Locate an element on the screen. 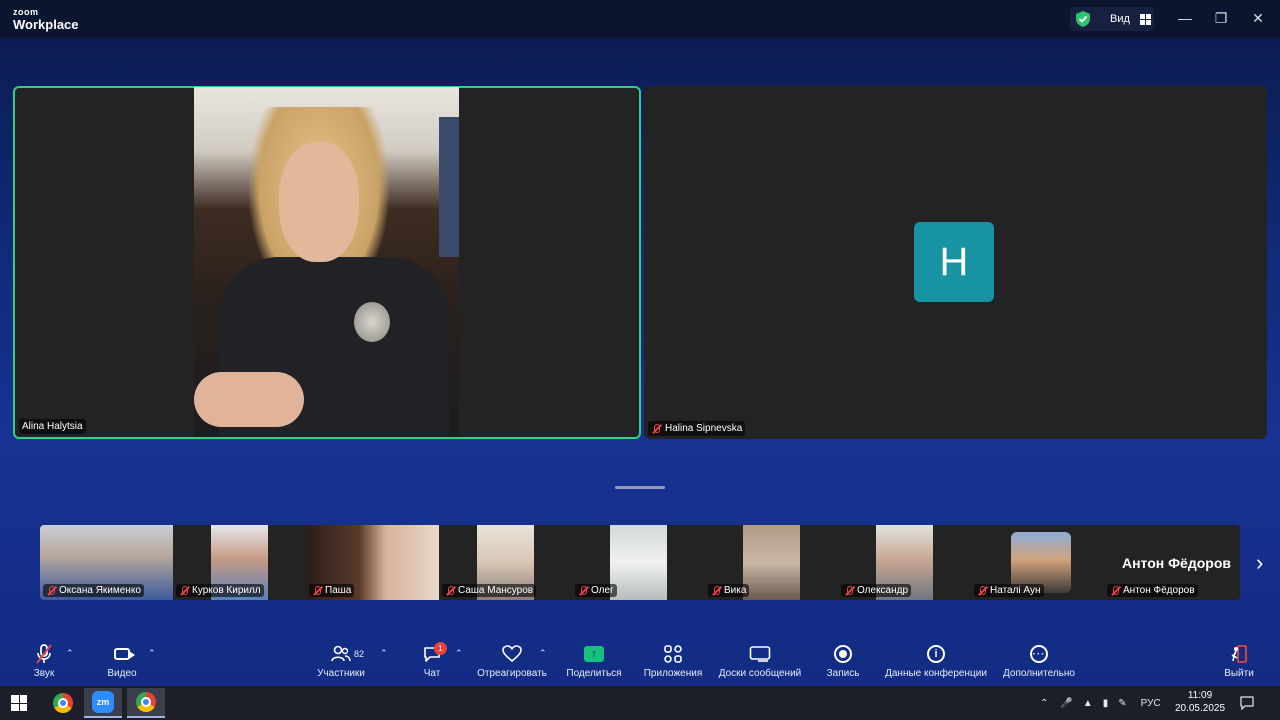 This screenshot has height=720, width=1280. react-button: Отреагировать is located at coordinates (512, 659).